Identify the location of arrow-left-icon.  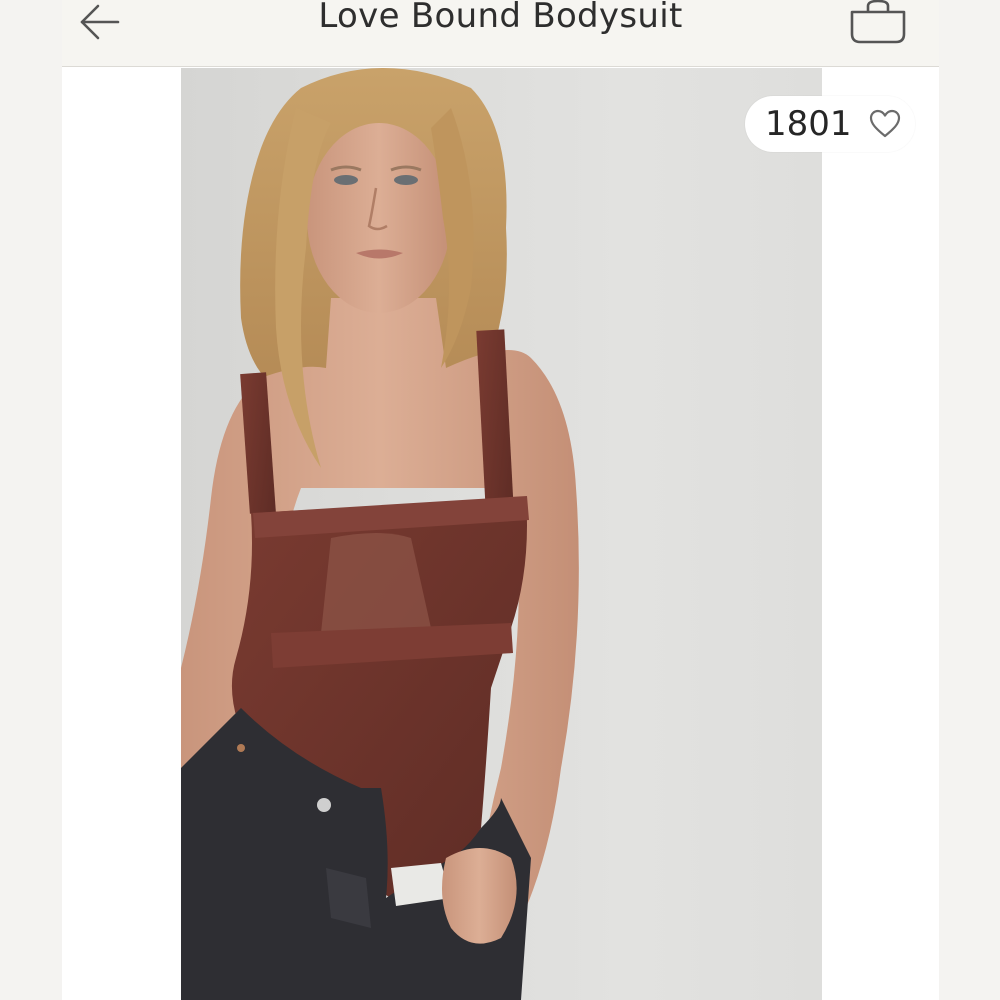
(100, 22).